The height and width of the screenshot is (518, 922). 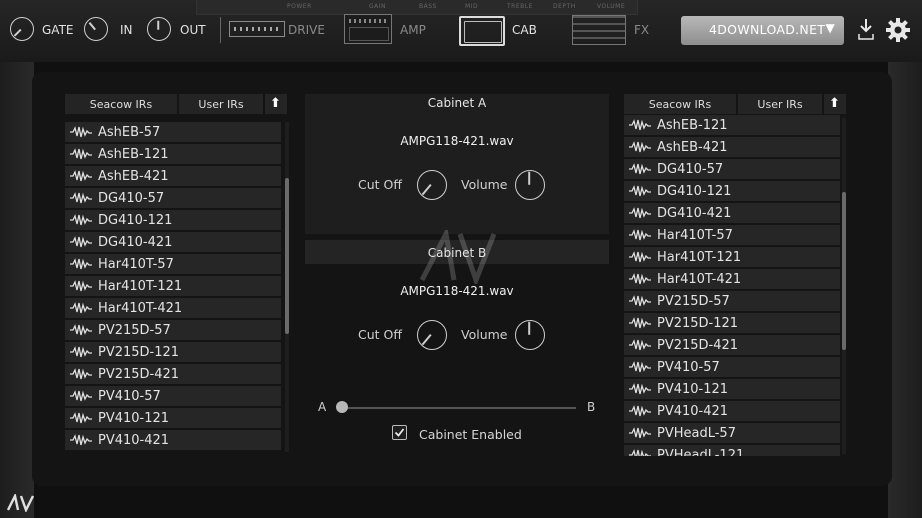 What do you see at coordinates (428, 6) in the screenshot?
I see `amp-strip-label: BASS` at bounding box center [428, 6].